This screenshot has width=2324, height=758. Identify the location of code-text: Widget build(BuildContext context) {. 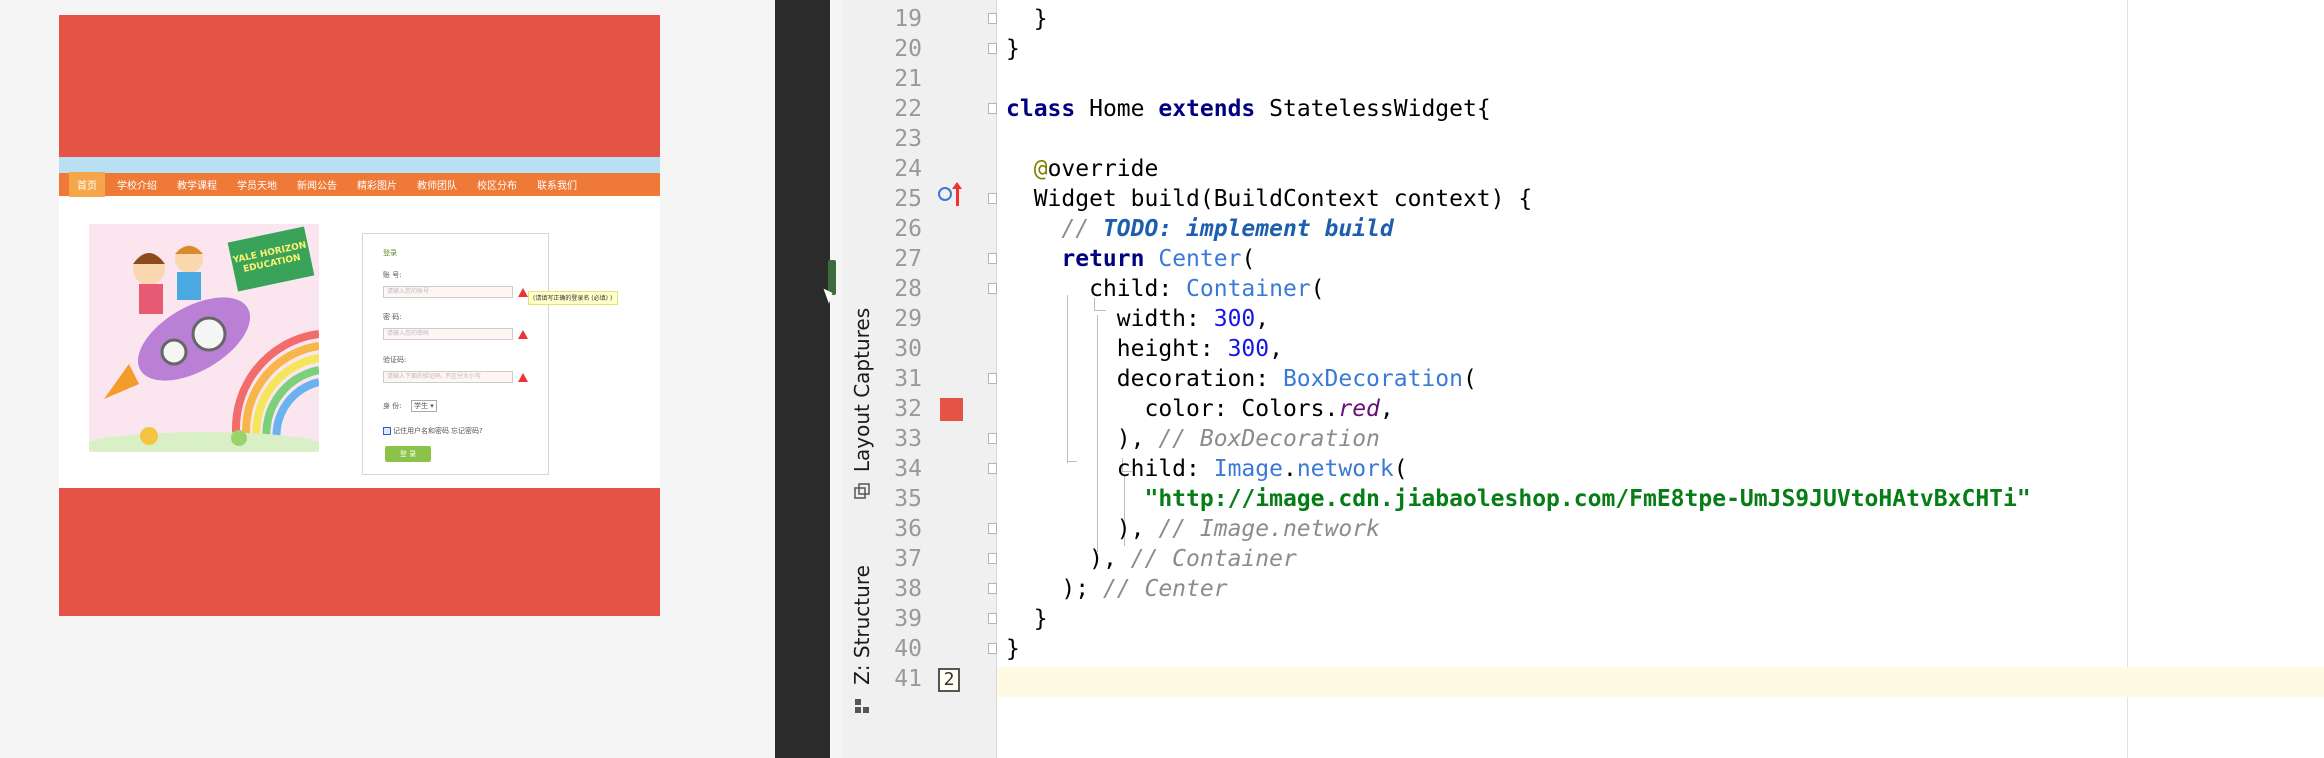
(1269, 199).